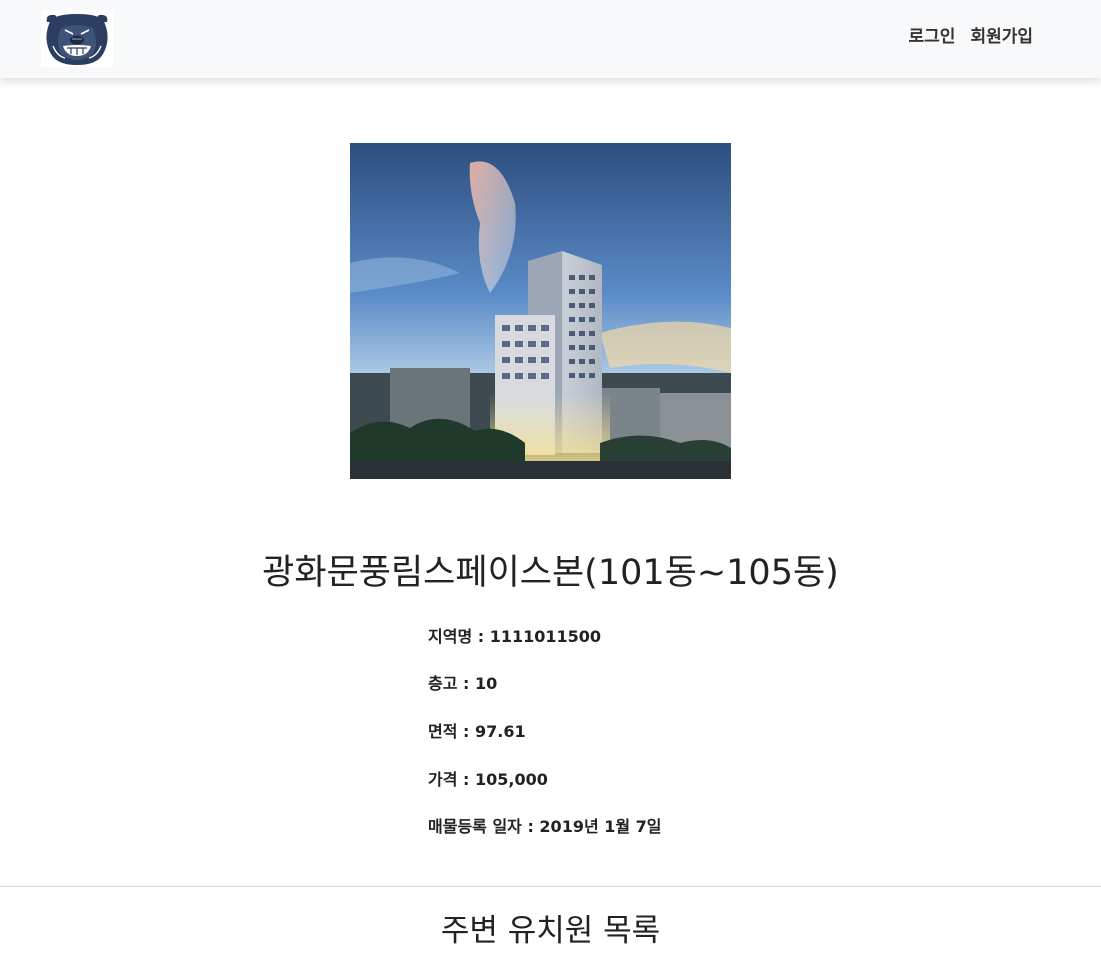 This screenshot has width=1101, height=964. What do you see at coordinates (463, 683) in the screenshot?
I see `floors-info: 층고 : 10` at bounding box center [463, 683].